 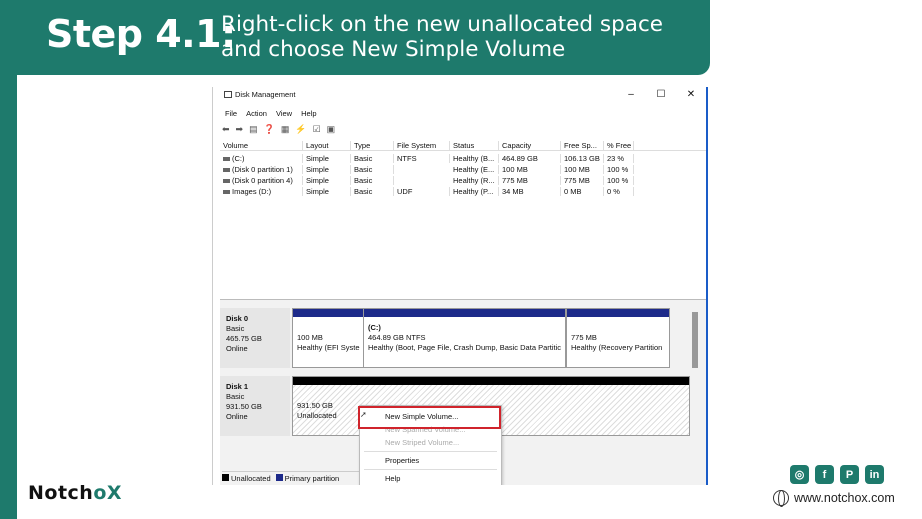 What do you see at coordinates (255, 406) in the screenshot?
I see `disk1-label: Disk 1 Basic 931.50 GB Online` at bounding box center [255, 406].